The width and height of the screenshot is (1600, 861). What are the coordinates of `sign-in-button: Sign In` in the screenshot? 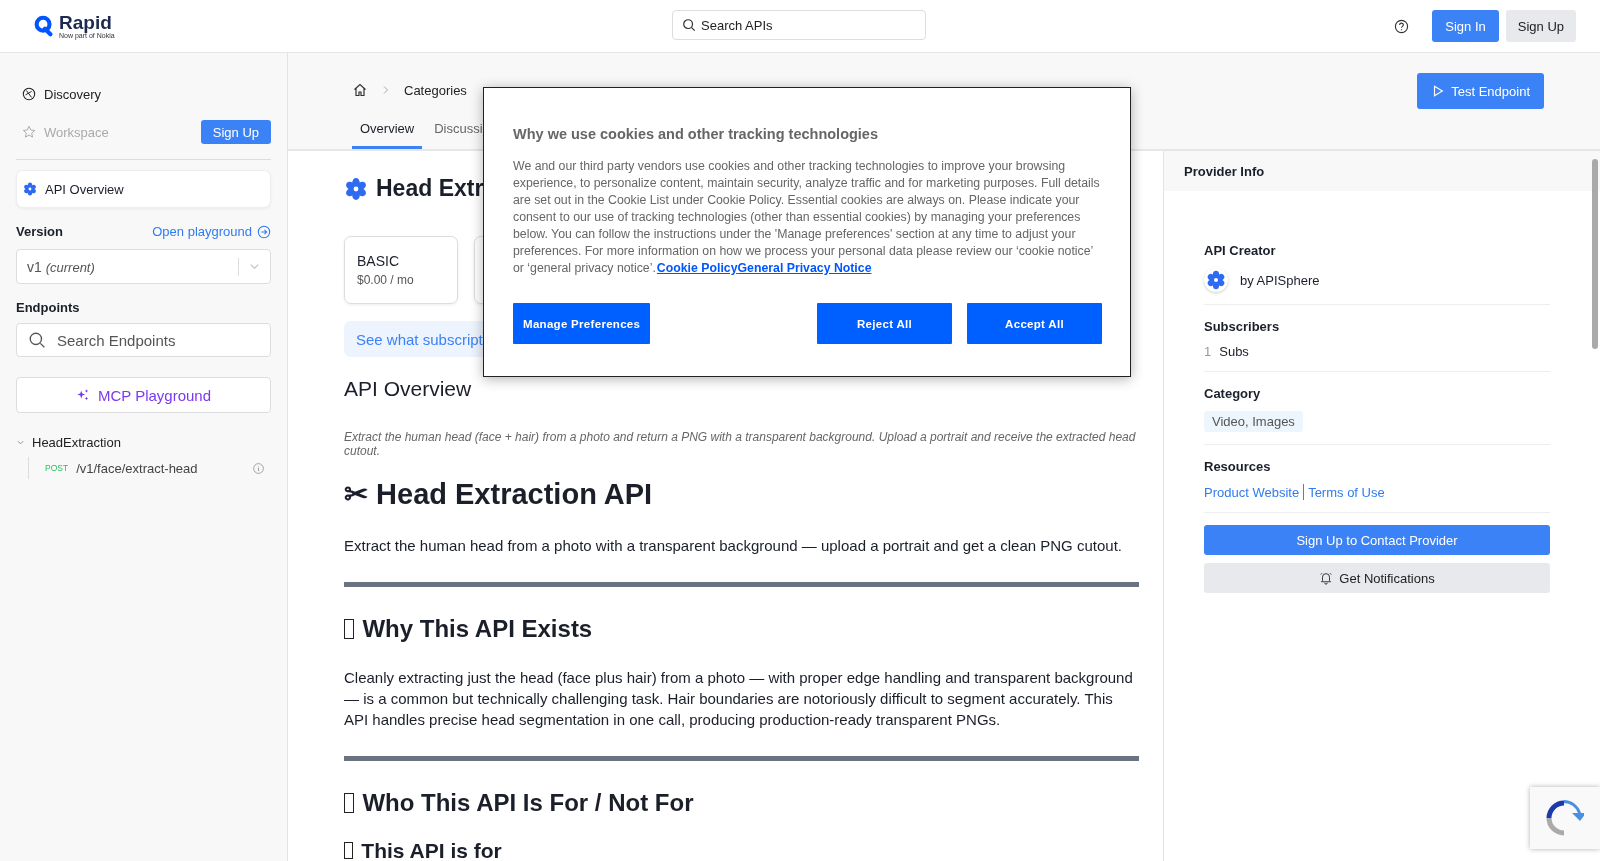 It's located at (1465, 26).